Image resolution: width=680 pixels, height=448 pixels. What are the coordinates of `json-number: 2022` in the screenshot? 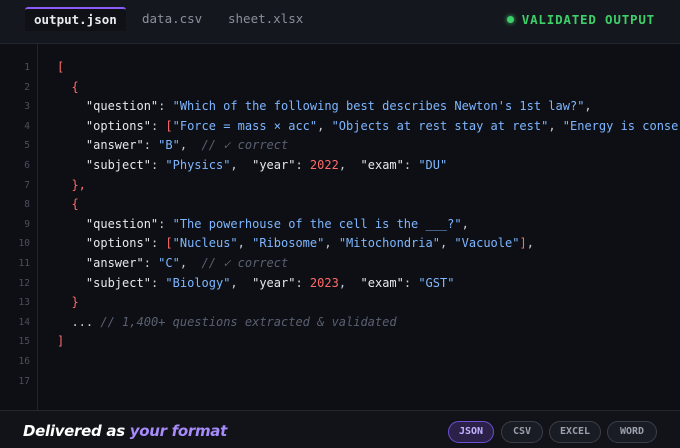 It's located at (324, 165).